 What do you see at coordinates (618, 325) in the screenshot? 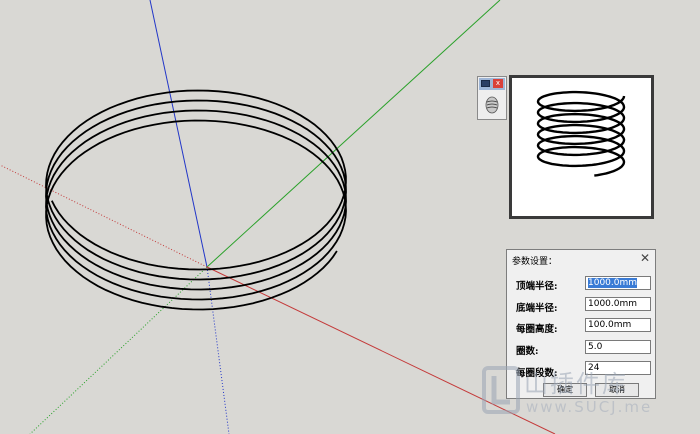
I see `pitch-input: 100.0mm` at bounding box center [618, 325].